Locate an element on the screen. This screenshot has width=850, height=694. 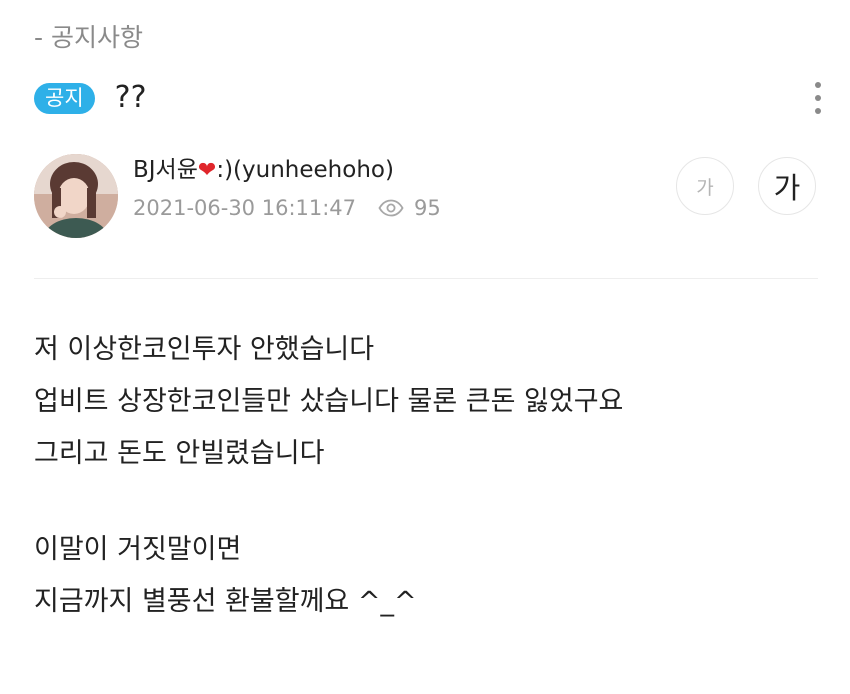
more-options-icon is located at coordinates (818, 98).